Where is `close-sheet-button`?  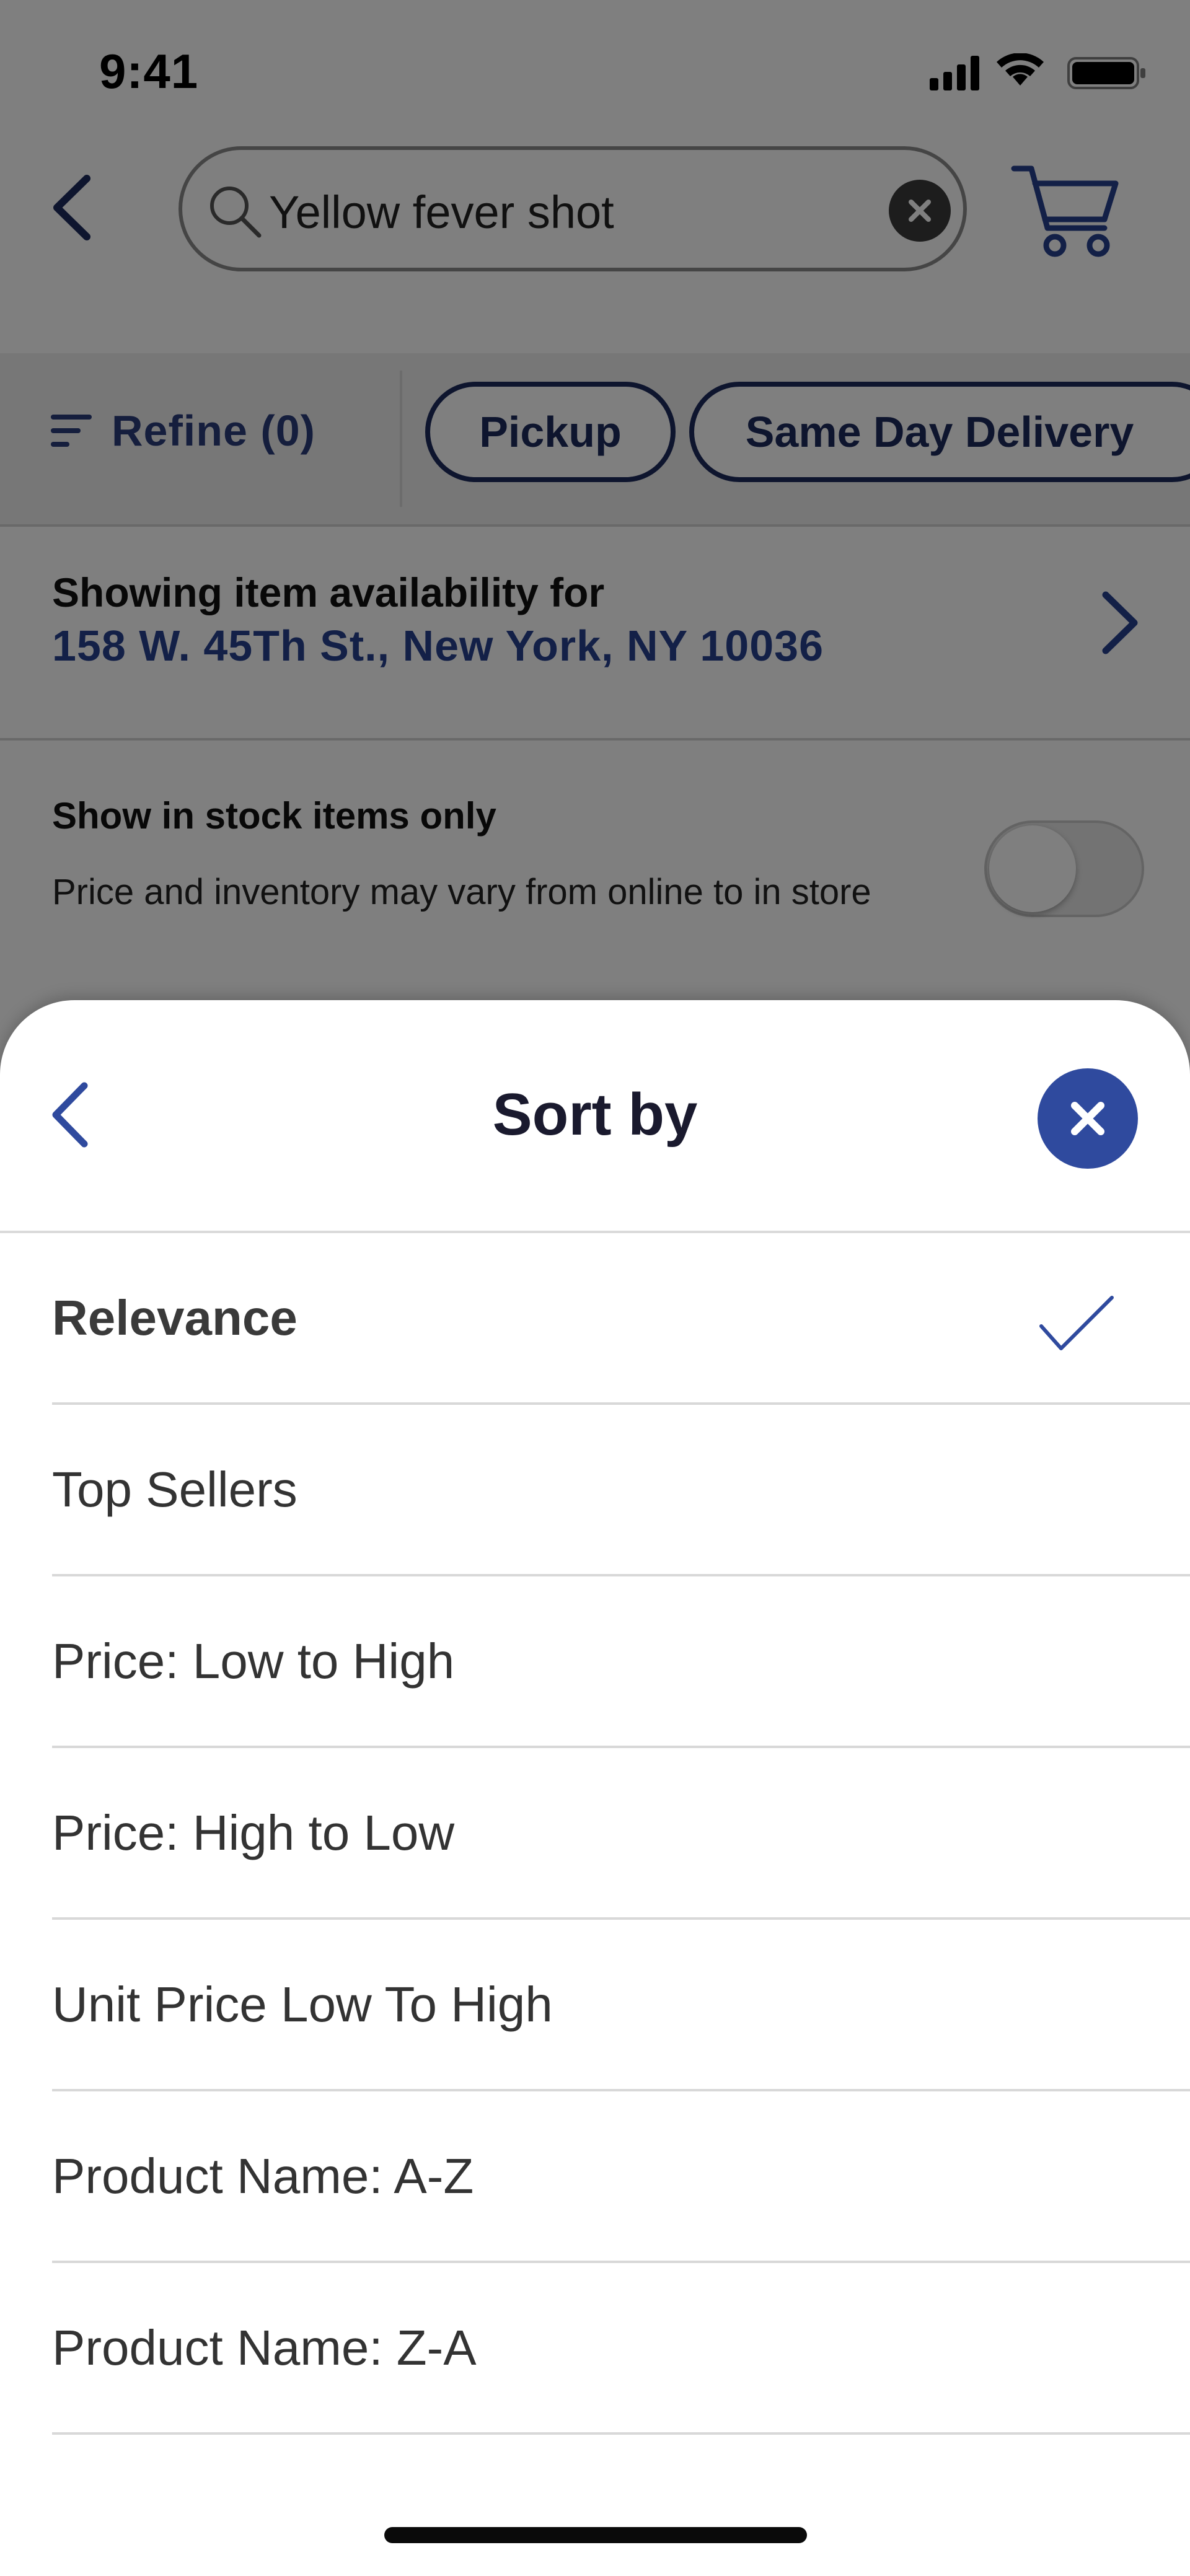 close-sheet-button is located at coordinates (1088, 1118).